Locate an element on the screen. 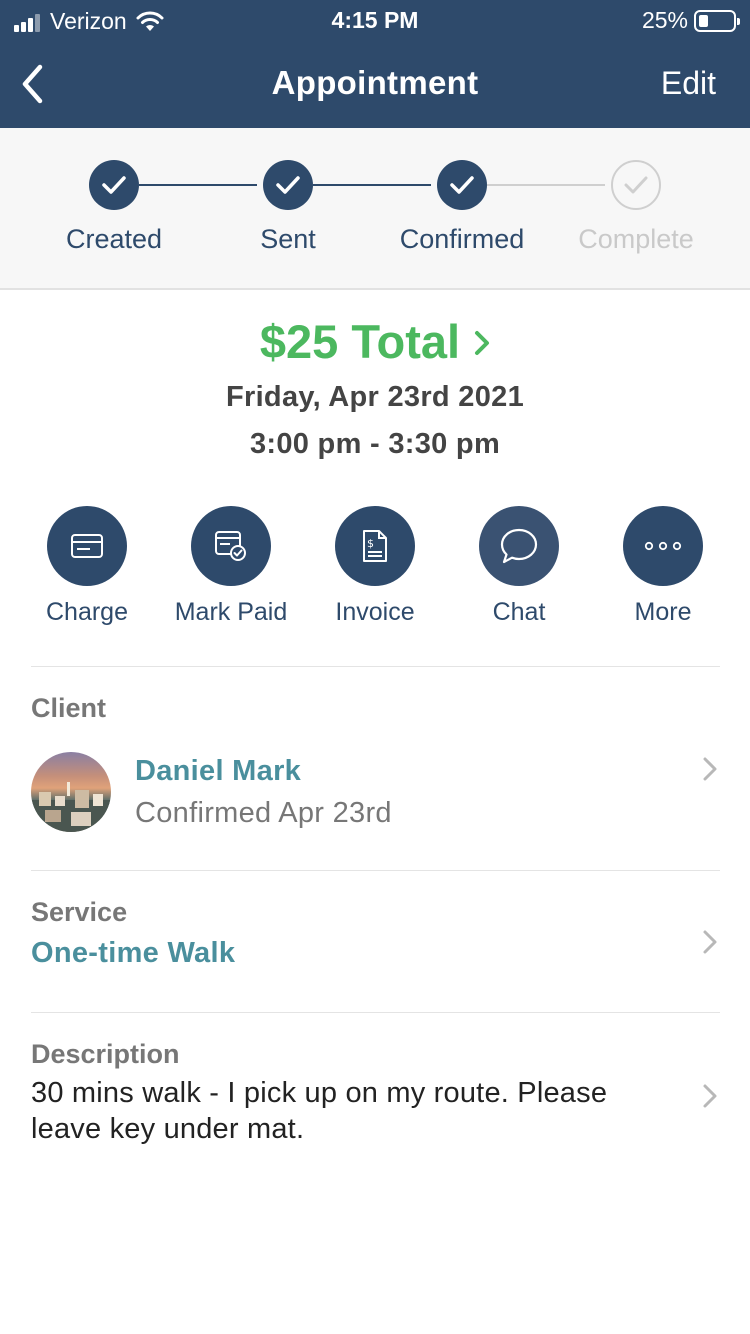  page-title: Appointment is located at coordinates (375, 82).